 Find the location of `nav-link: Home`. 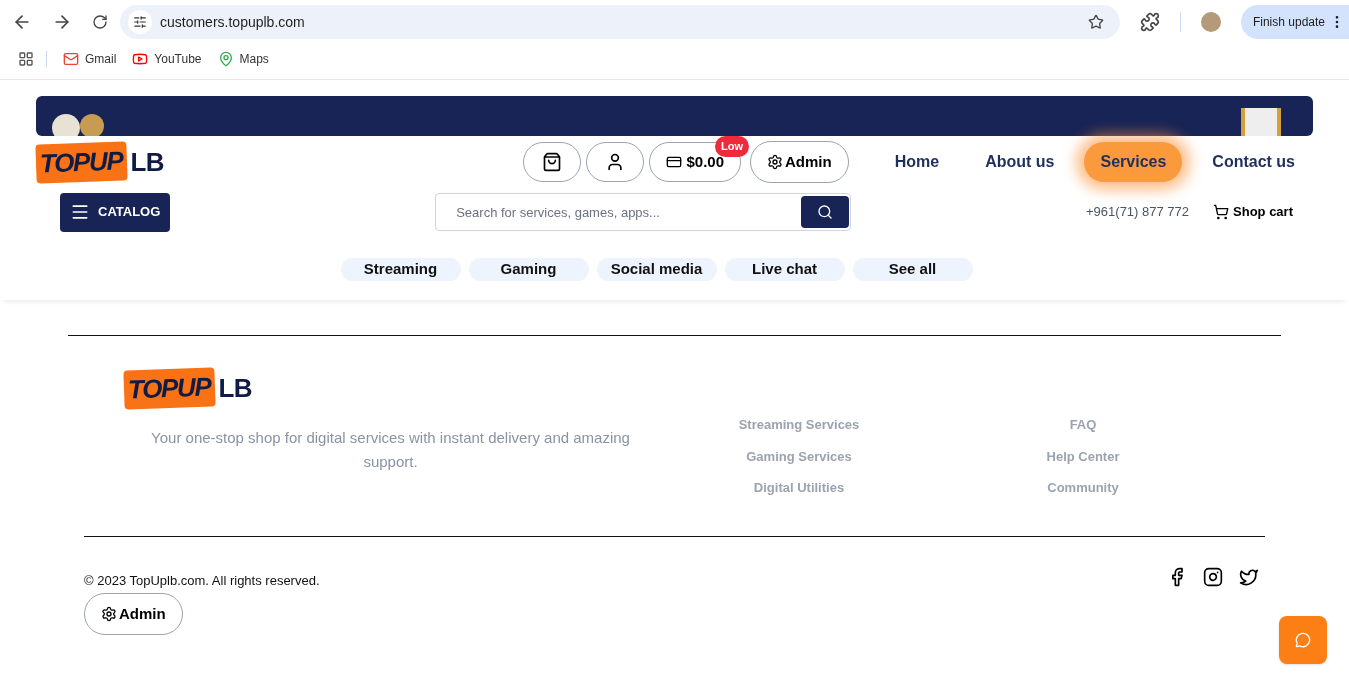

nav-link: Home is located at coordinates (917, 162).